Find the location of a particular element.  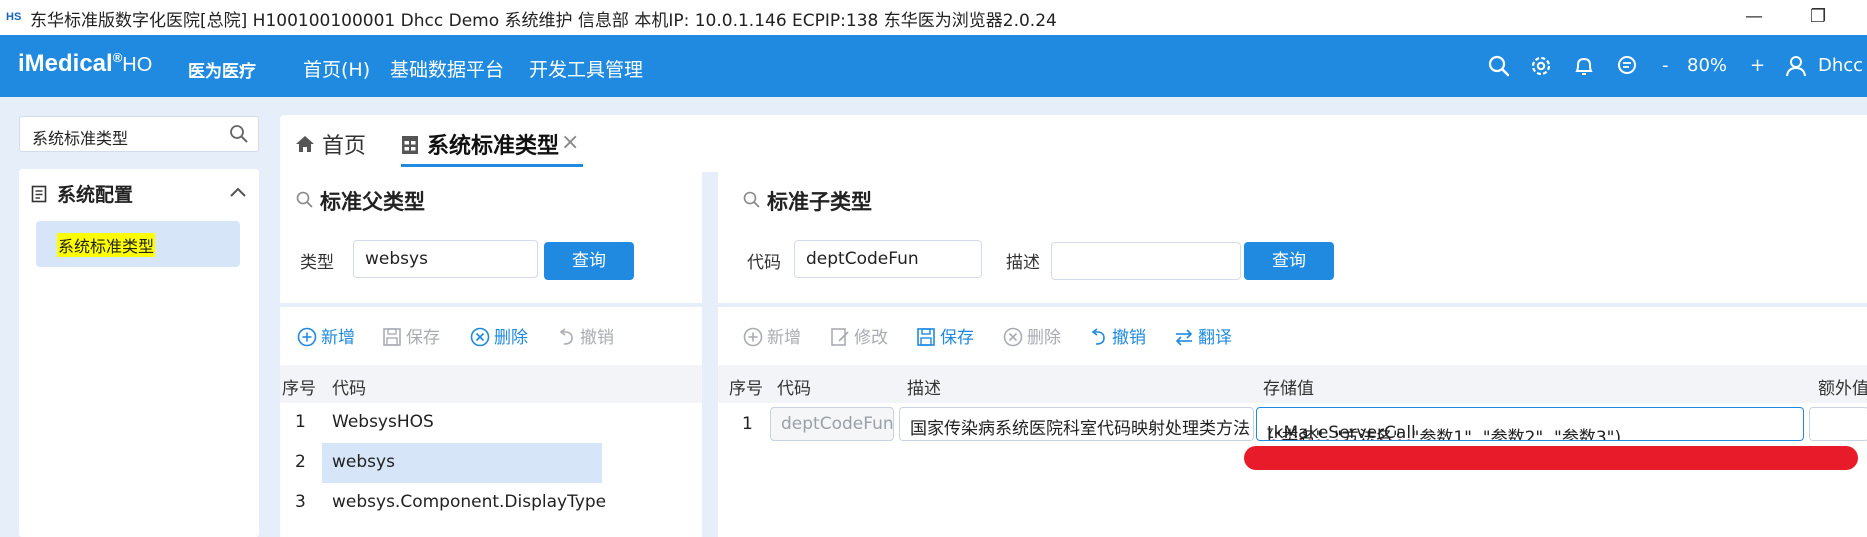

code-label: 代码 is located at coordinates (764, 263).